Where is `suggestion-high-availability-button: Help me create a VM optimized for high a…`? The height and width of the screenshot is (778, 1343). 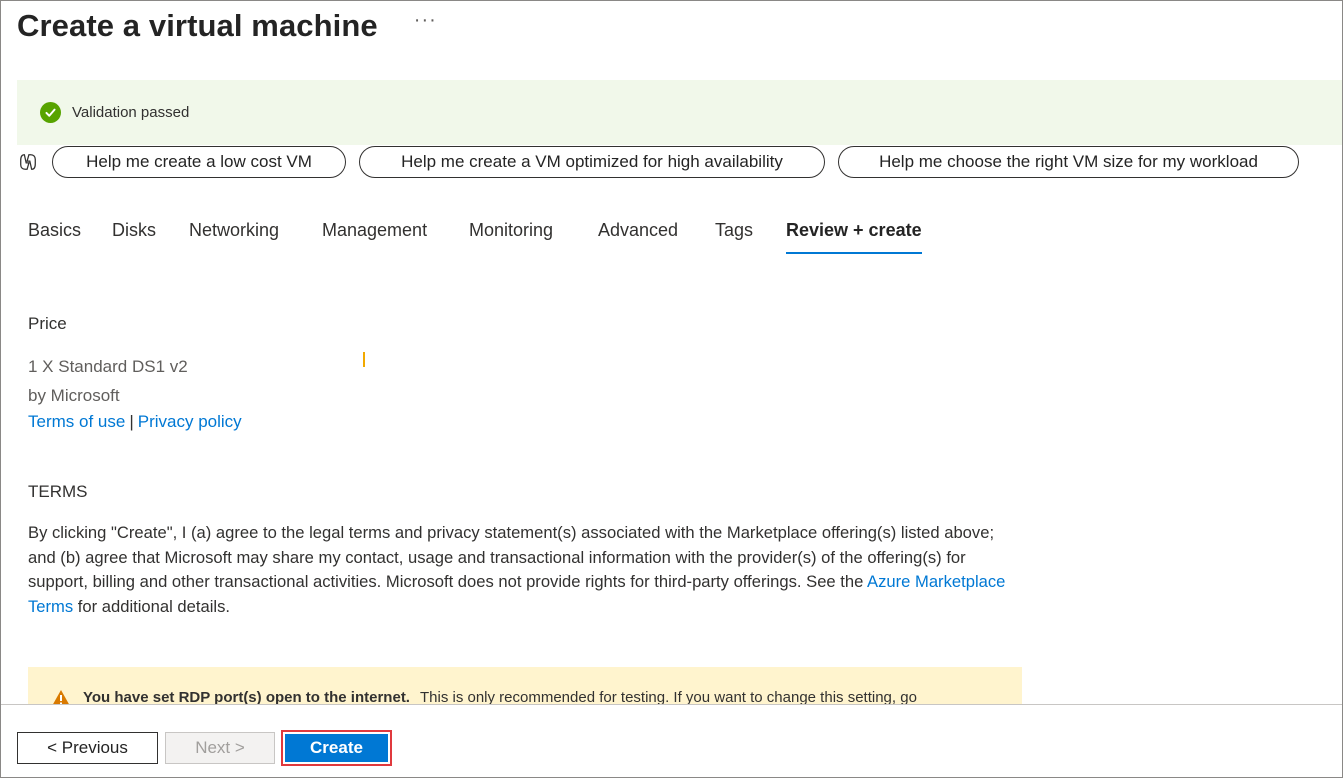 suggestion-high-availability-button: Help me create a VM optimized for high a… is located at coordinates (592, 162).